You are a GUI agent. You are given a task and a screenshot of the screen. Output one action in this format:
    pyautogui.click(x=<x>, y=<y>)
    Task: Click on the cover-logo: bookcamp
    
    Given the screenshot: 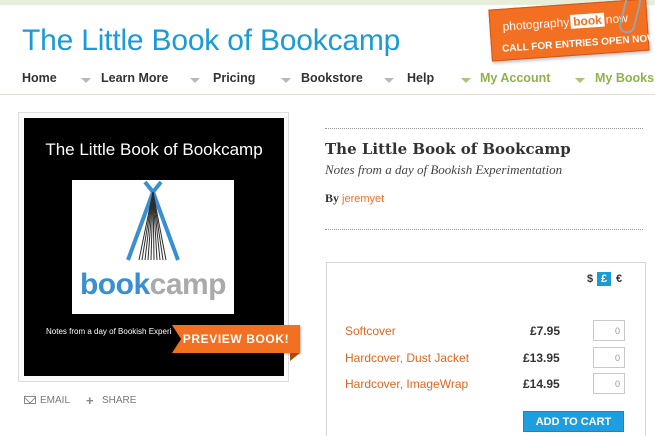 What is the action you would take?
    pyautogui.click(x=153, y=247)
    